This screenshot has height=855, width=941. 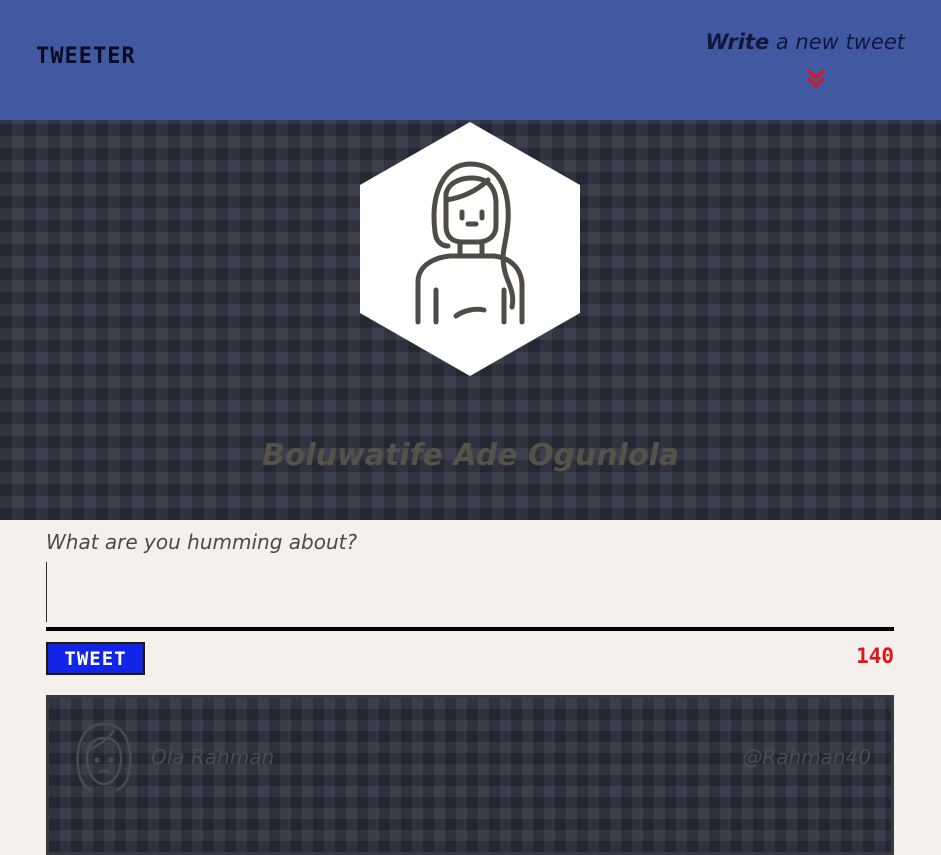 I want to click on compose-label: What are you humming about?, so click(x=202, y=542).